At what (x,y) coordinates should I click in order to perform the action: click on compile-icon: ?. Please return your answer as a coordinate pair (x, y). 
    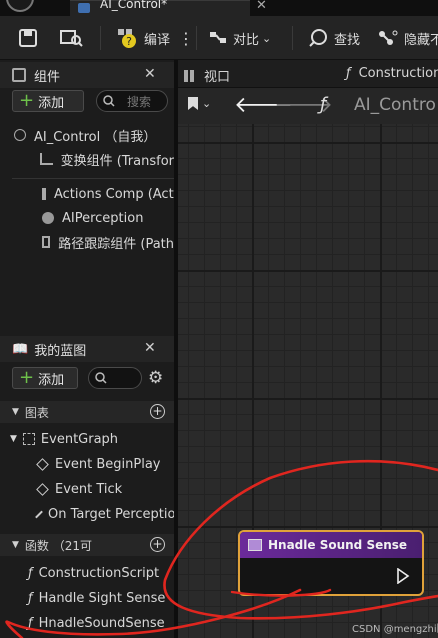
    Looking at the image, I should click on (127, 38).